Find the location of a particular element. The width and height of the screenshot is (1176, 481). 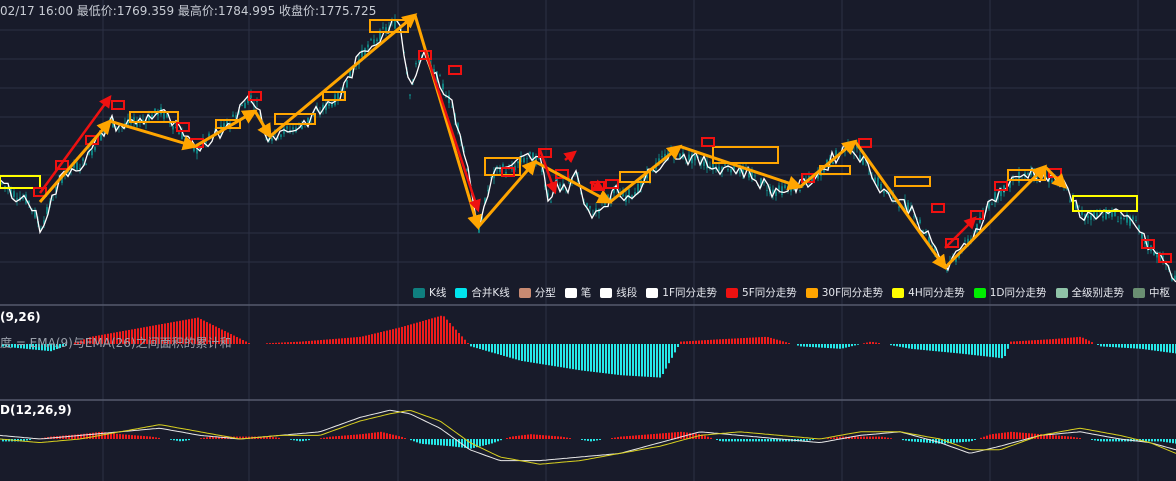

legend-label: 线段 is located at coordinates (627, 293).